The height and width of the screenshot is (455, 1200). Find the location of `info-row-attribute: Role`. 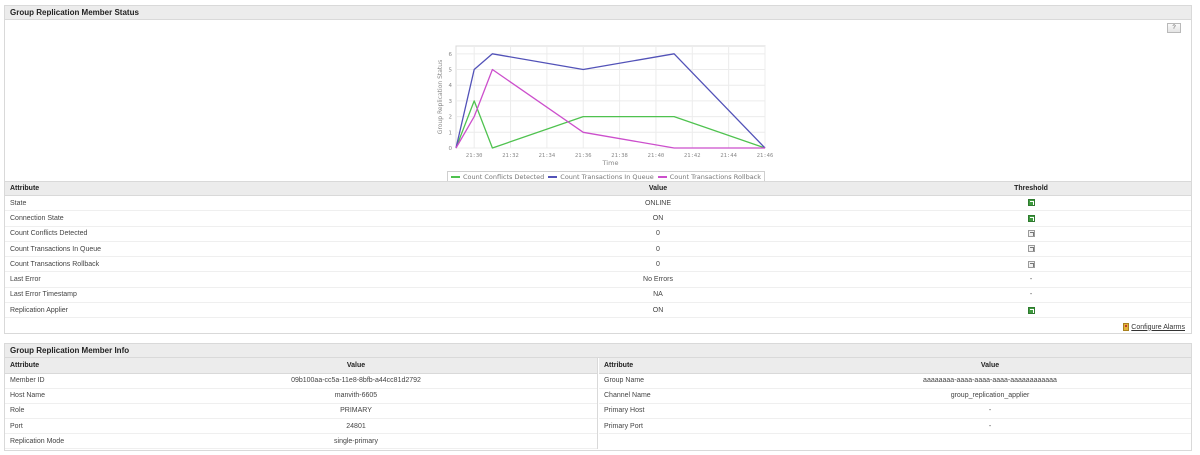

info-row-attribute: Role is located at coordinates (105, 411).